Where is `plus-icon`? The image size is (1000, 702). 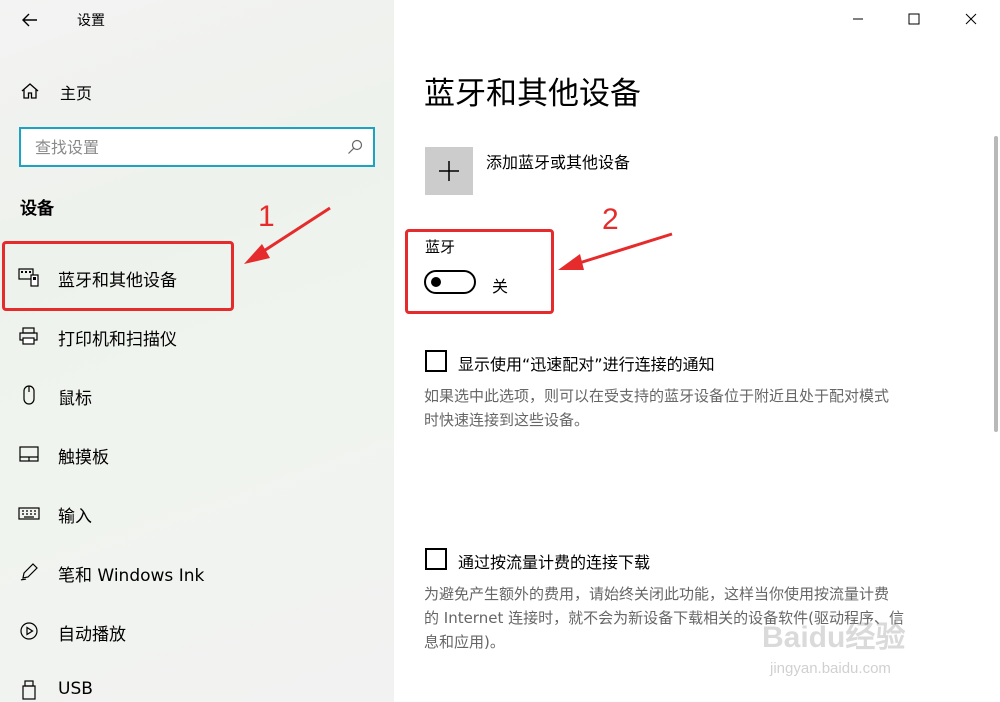
plus-icon is located at coordinates (449, 171).